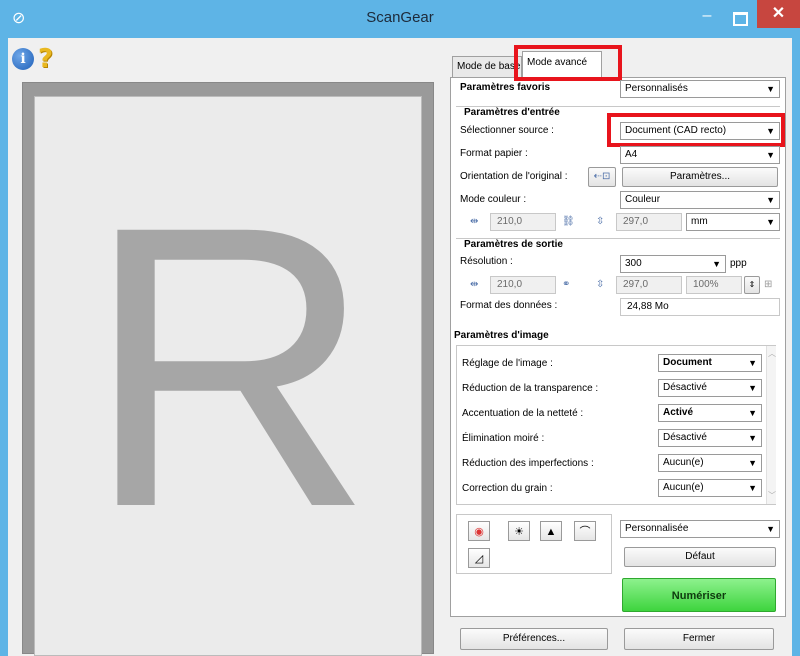  Describe the element at coordinates (700, 307) in the screenshot. I see `data-size-value: 24,88 Mo` at that location.